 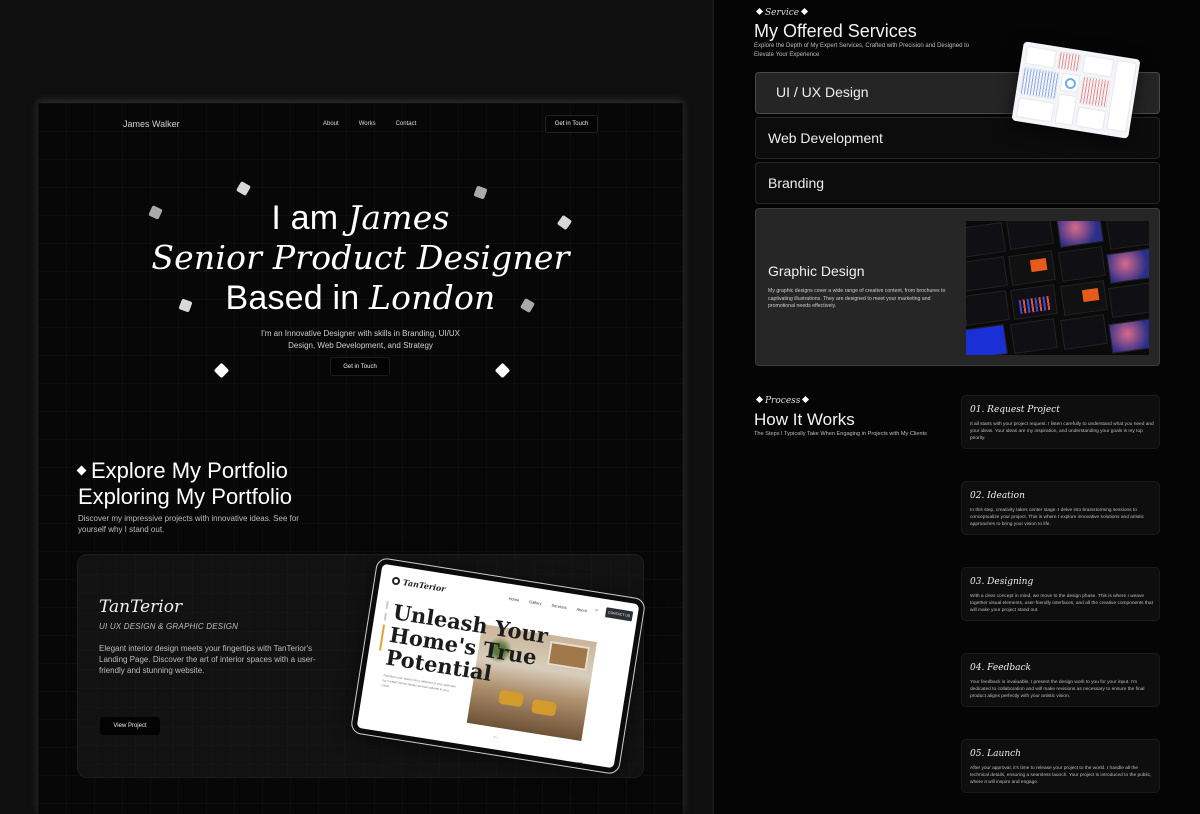 I want to click on search-icon: ⌕, so click(x=596, y=610).